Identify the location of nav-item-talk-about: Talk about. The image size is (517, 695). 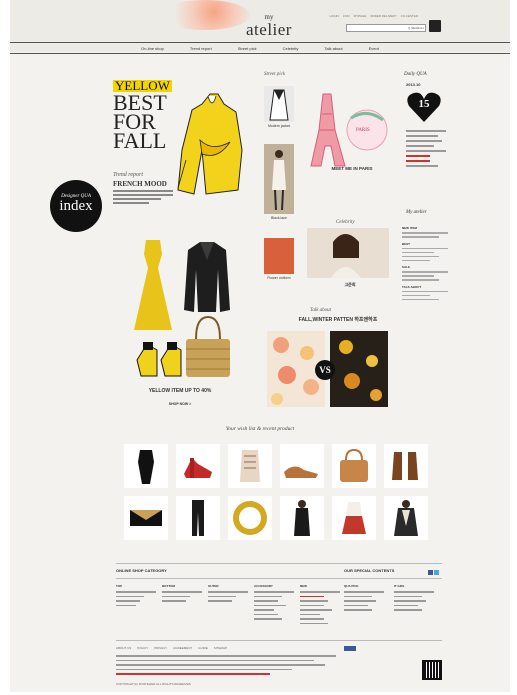
(333, 48).